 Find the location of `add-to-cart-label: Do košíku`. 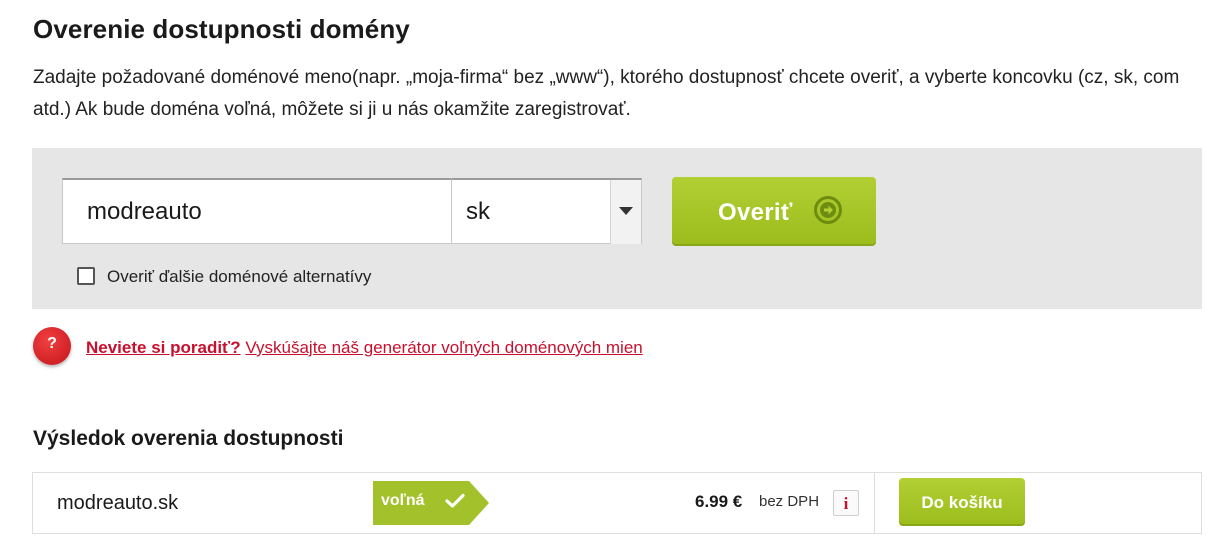

add-to-cart-label: Do košíku is located at coordinates (962, 502).